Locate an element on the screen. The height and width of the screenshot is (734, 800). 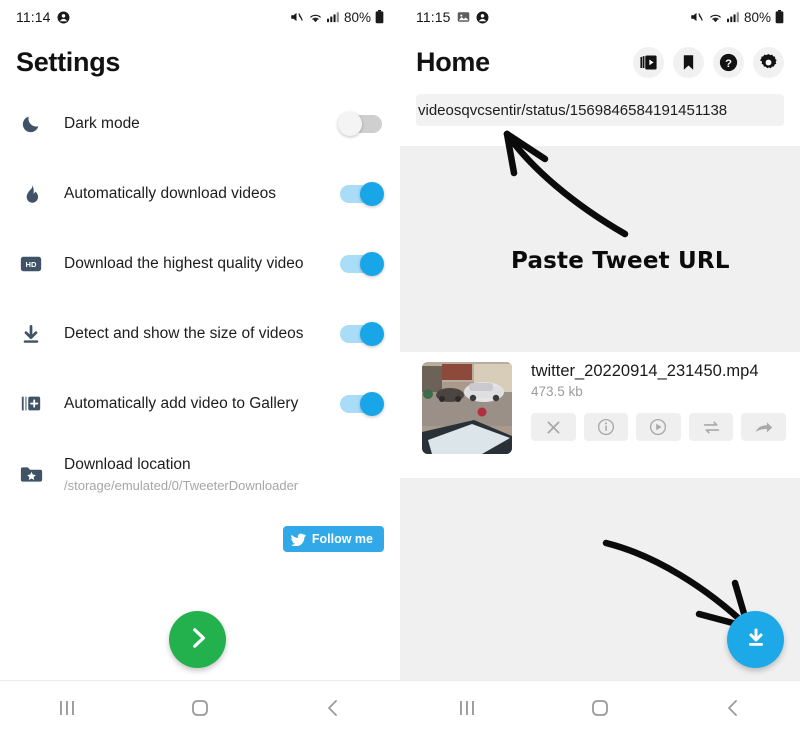
setting-label: Automatically download videos is located at coordinates (170, 193).